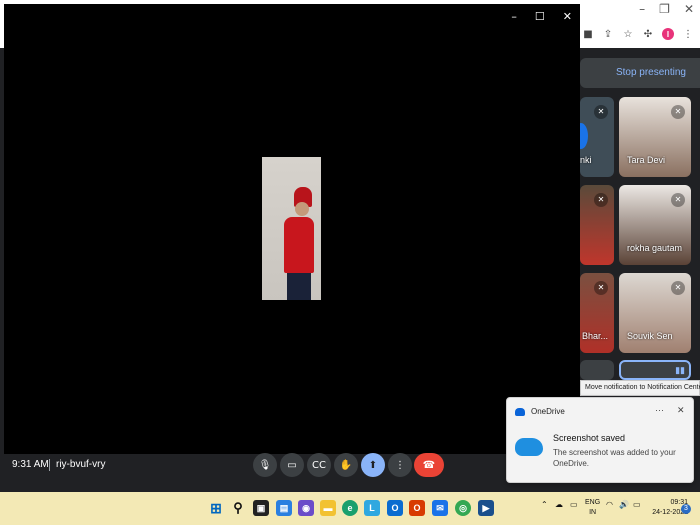 Image resolution: width=700 pixels, height=525 pixels. I want to click on mic-icon: 🎙, so click(265, 465).